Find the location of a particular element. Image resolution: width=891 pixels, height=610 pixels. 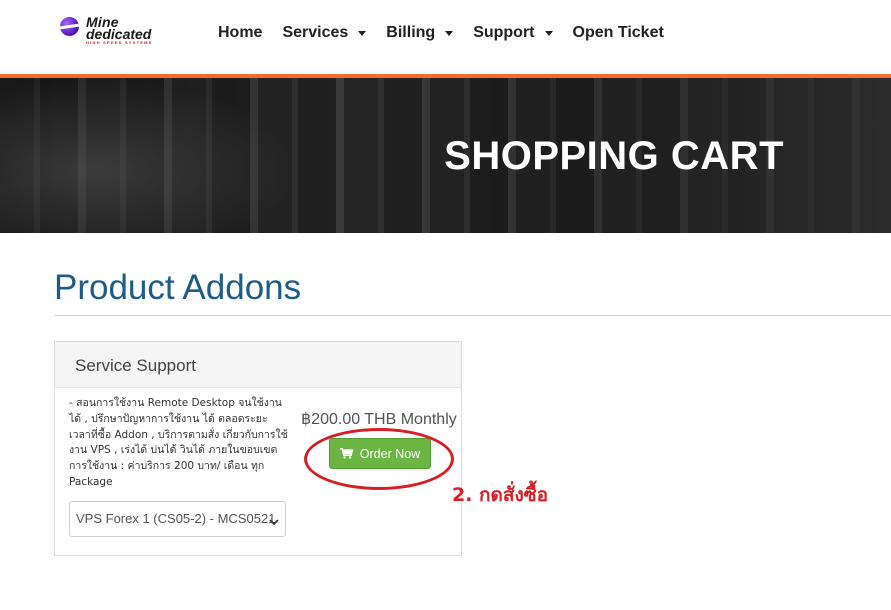

nav-item-label: Home is located at coordinates (240, 32).